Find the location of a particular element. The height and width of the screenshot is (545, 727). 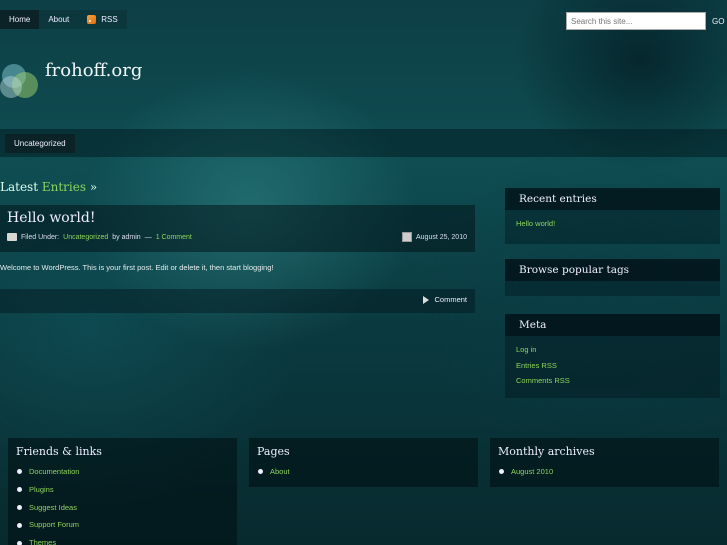

list-item: Support Forum is located at coordinates (127, 525).